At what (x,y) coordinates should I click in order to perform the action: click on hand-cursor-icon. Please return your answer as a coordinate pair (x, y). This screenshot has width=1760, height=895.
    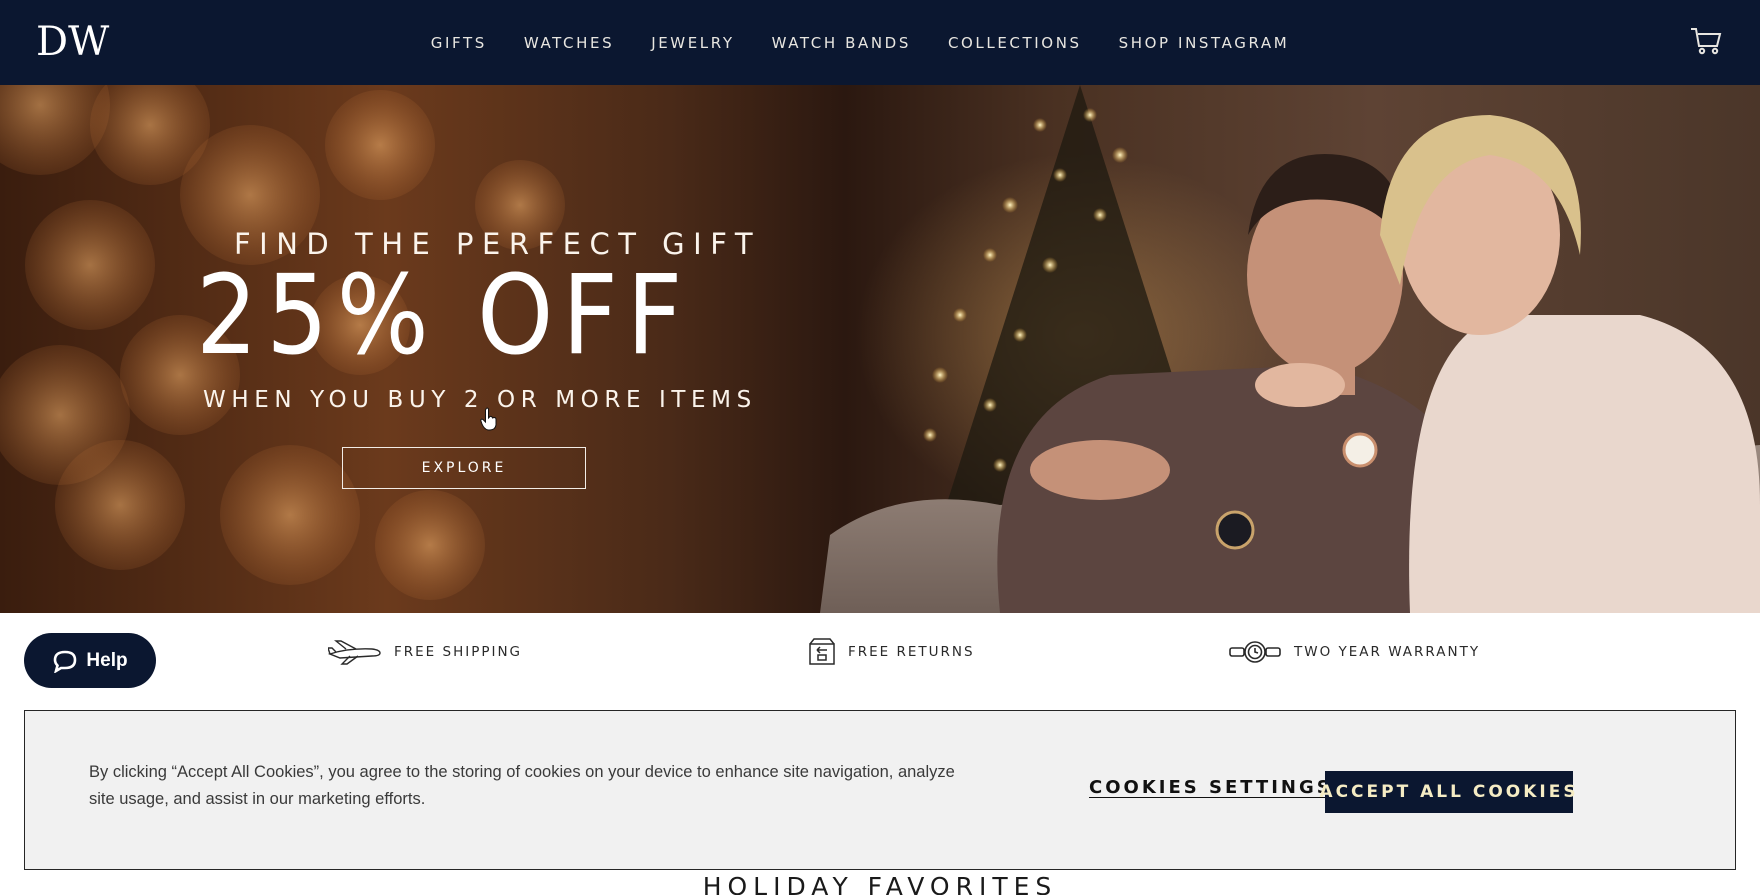
    Looking at the image, I should click on (488, 419).